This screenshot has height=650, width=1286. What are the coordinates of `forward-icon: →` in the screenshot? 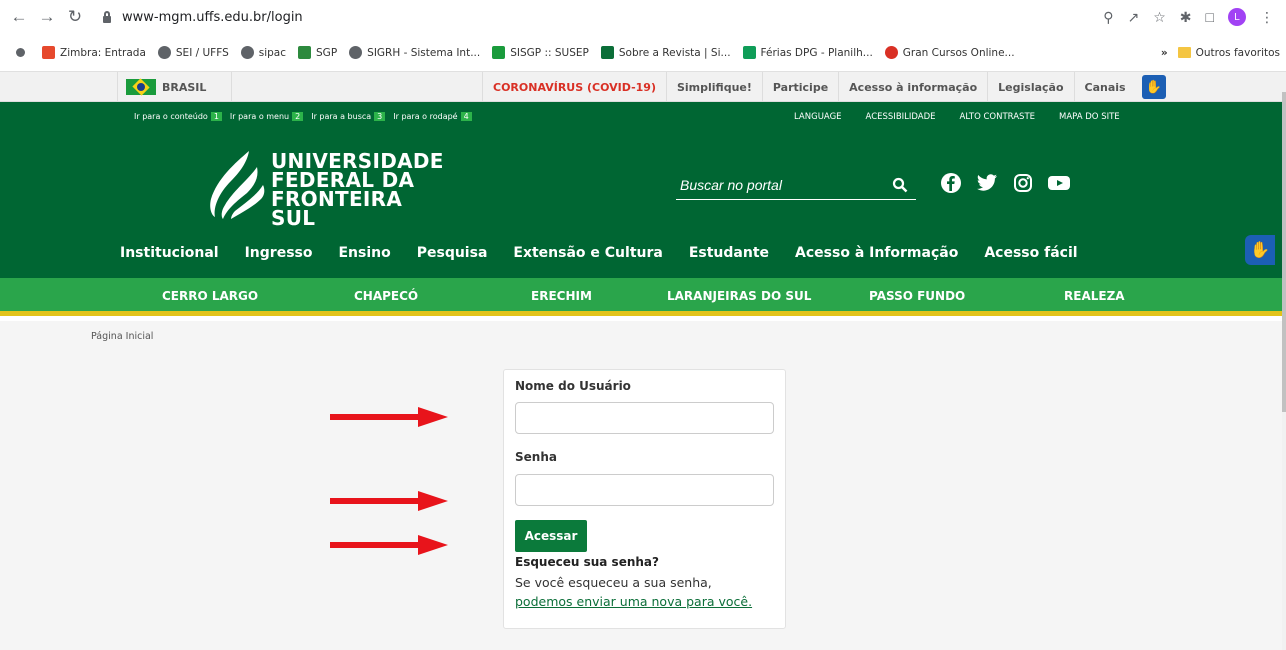 It's located at (47, 17).